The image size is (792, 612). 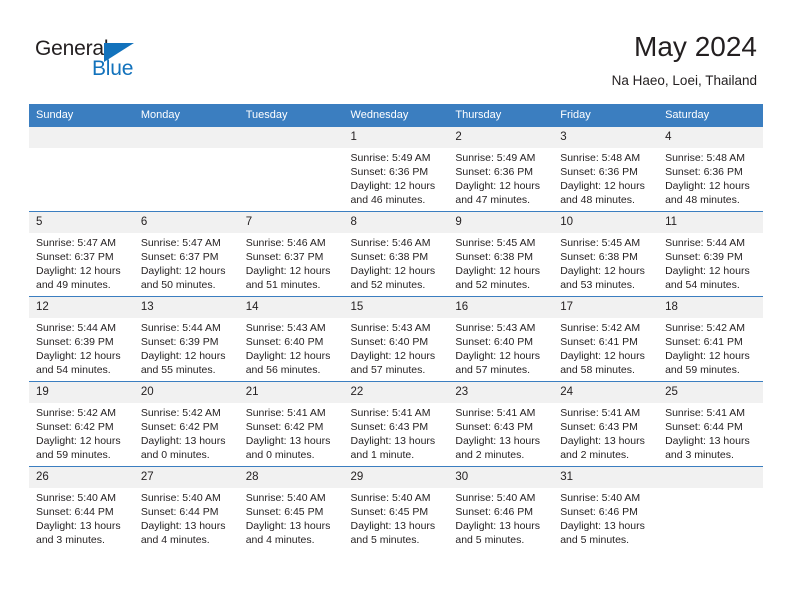 I want to click on sunset-text: Sunset: 6:41 PM, so click(x=599, y=342).